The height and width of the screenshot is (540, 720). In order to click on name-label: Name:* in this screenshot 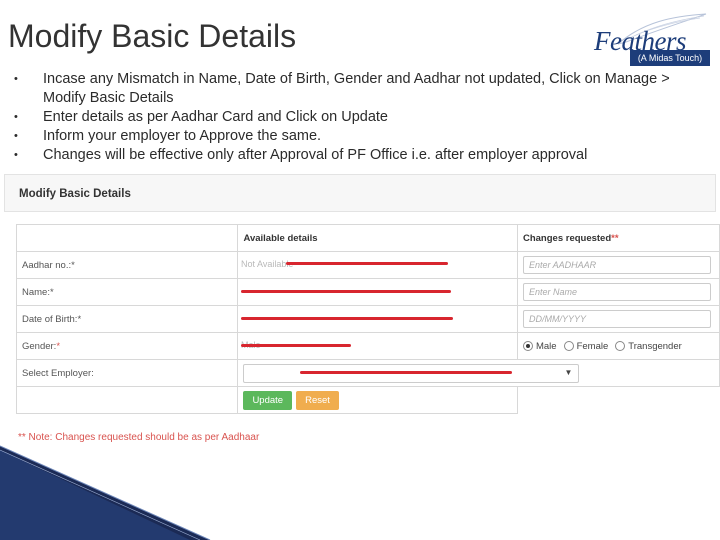, I will do `click(127, 292)`.